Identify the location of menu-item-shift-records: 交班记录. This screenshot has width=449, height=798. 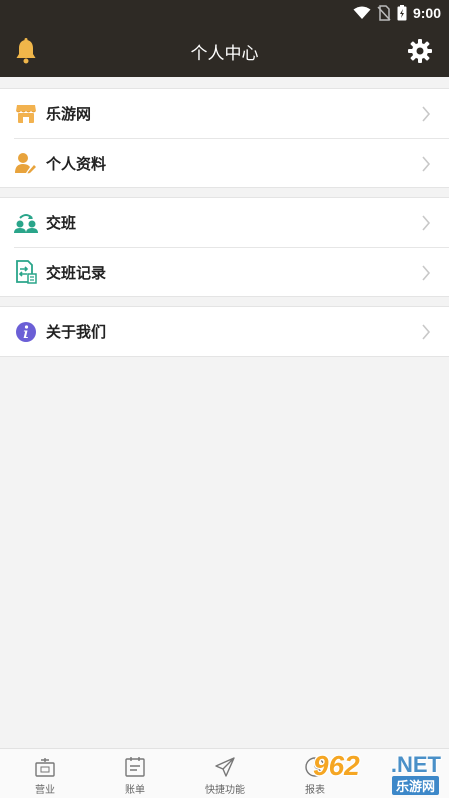
(231, 271).